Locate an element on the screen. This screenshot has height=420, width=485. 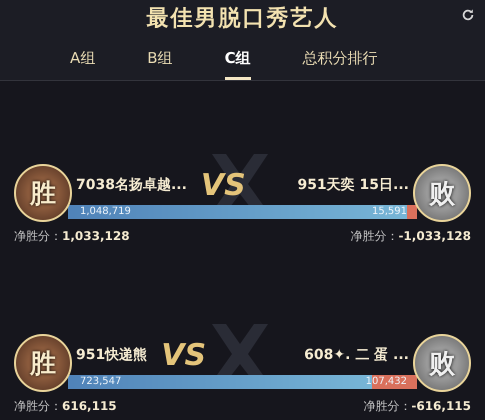
score-value: 723,547 is located at coordinates (101, 381).